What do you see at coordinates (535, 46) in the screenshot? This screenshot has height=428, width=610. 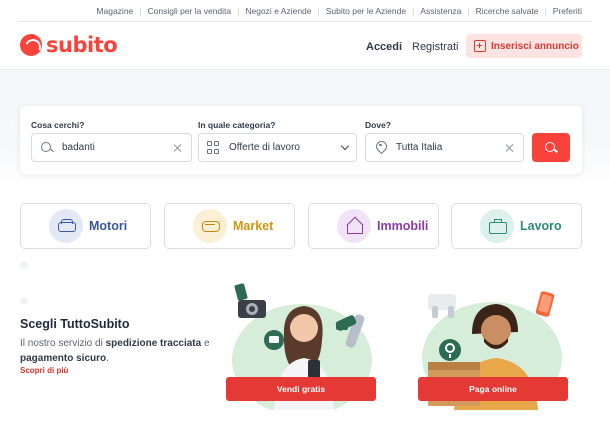 I see `insert-ad-label: Inserisci annuncio` at bounding box center [535, 46].